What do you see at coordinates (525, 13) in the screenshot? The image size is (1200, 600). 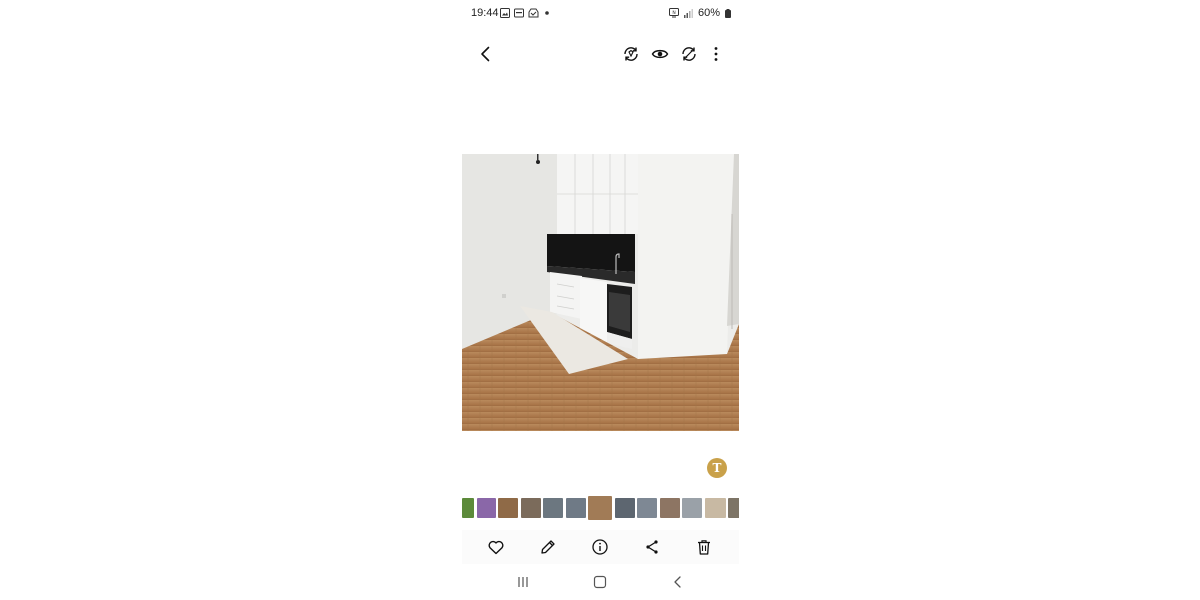 I see `notification-icons` at bounding box center [525, 13].